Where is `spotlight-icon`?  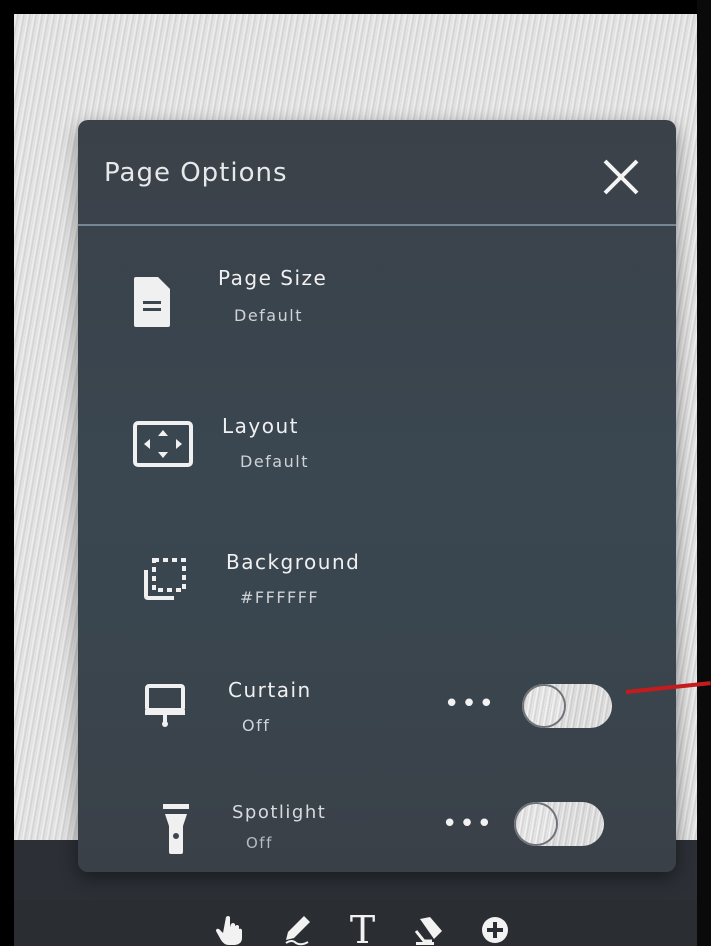 spotlight-icon is located at coordinates (176, 829).